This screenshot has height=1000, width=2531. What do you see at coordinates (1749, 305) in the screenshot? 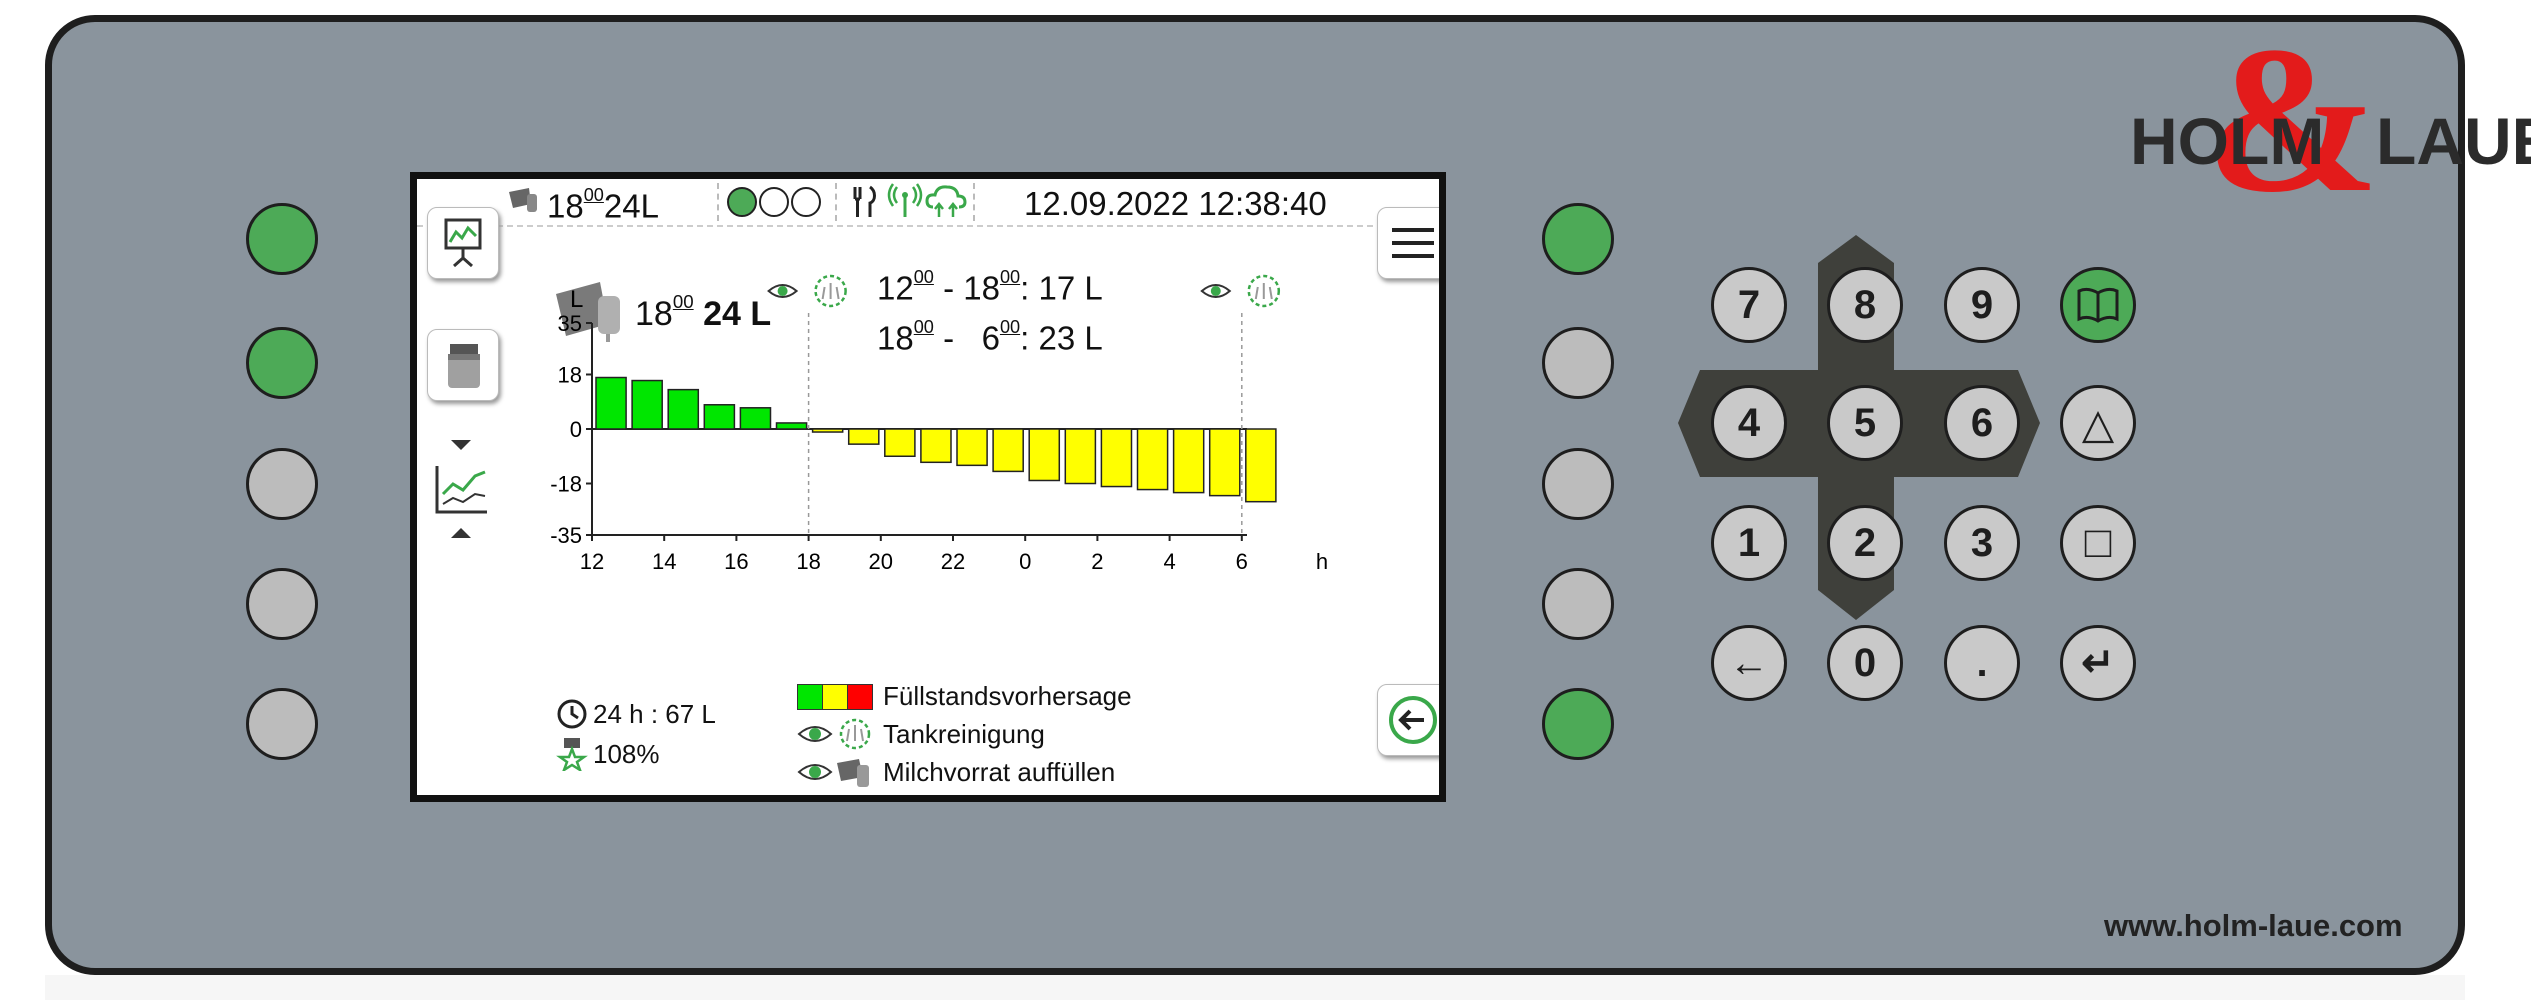
I see `key-7: 7` at bounding box center [1749, 305].